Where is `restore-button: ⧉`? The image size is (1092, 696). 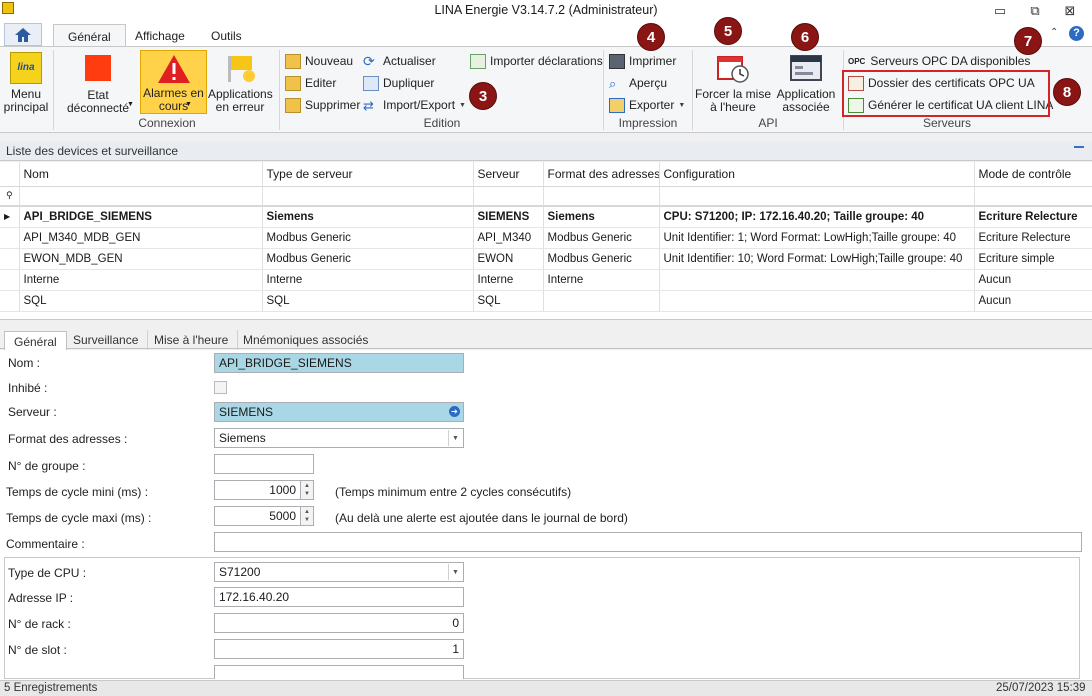 restore-button: ⧉ is located at coordinates (1035, 11).